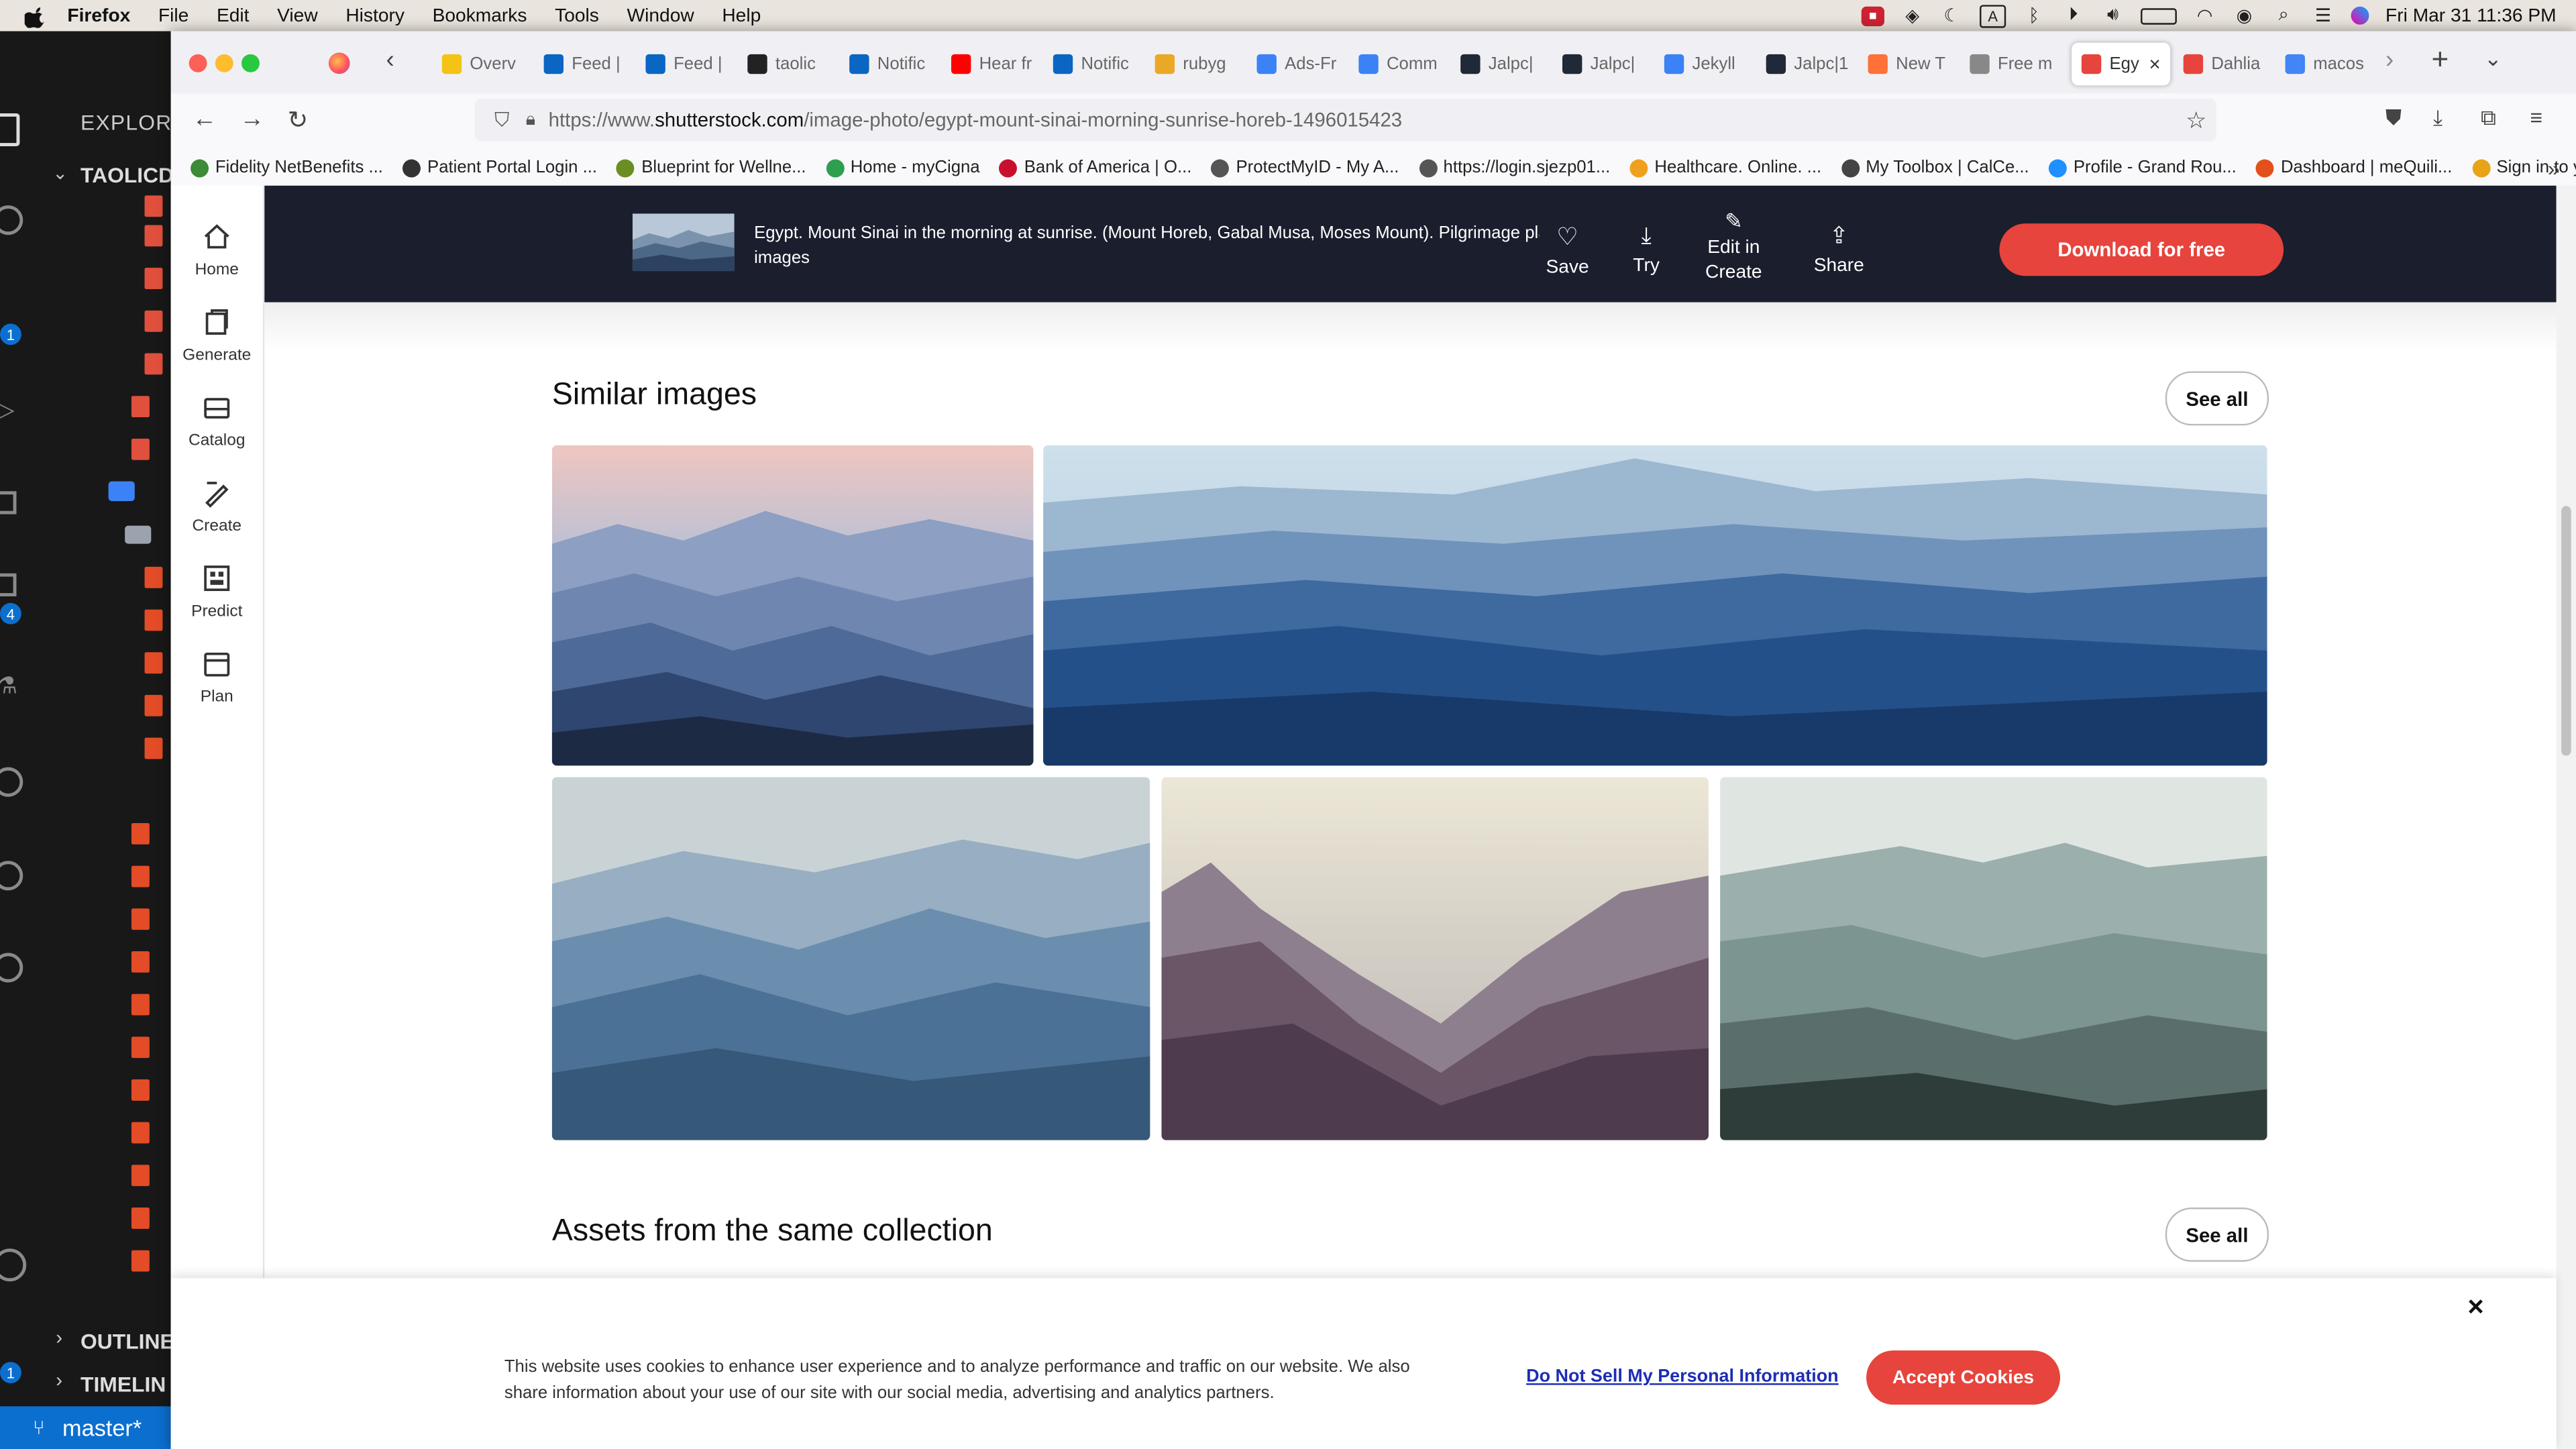 The width and height of the screenshot is (2576, 1449). I want to click on play-icon: ⏵, so click(2073, 15).